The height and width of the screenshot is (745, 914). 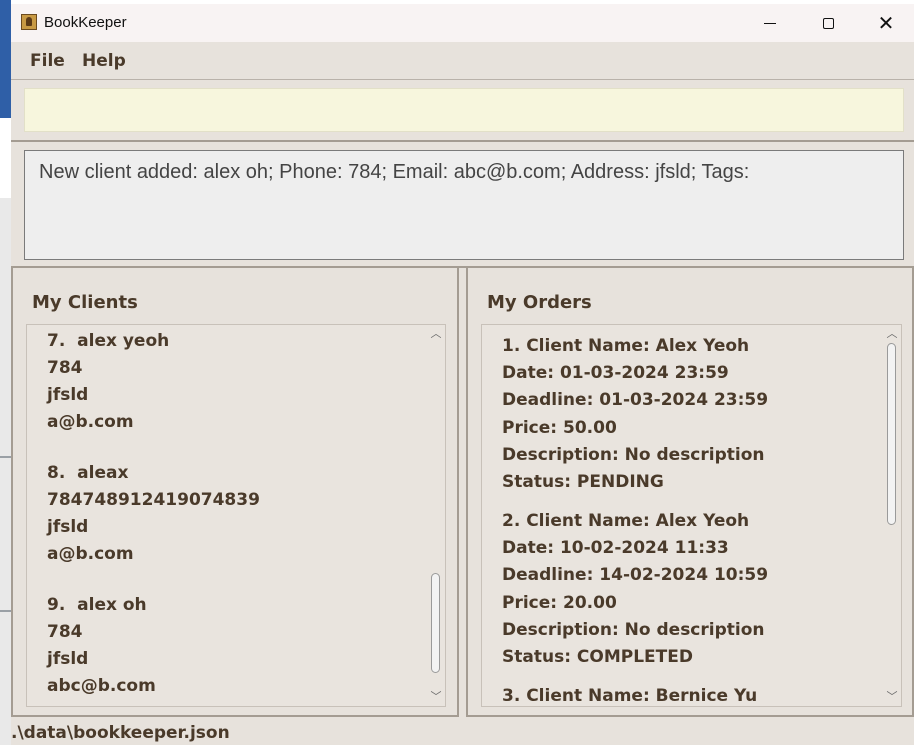 What do you see at coordinates (29, 22) in the screenshot?
I see `app-icon` at bounding box center [29, 22].